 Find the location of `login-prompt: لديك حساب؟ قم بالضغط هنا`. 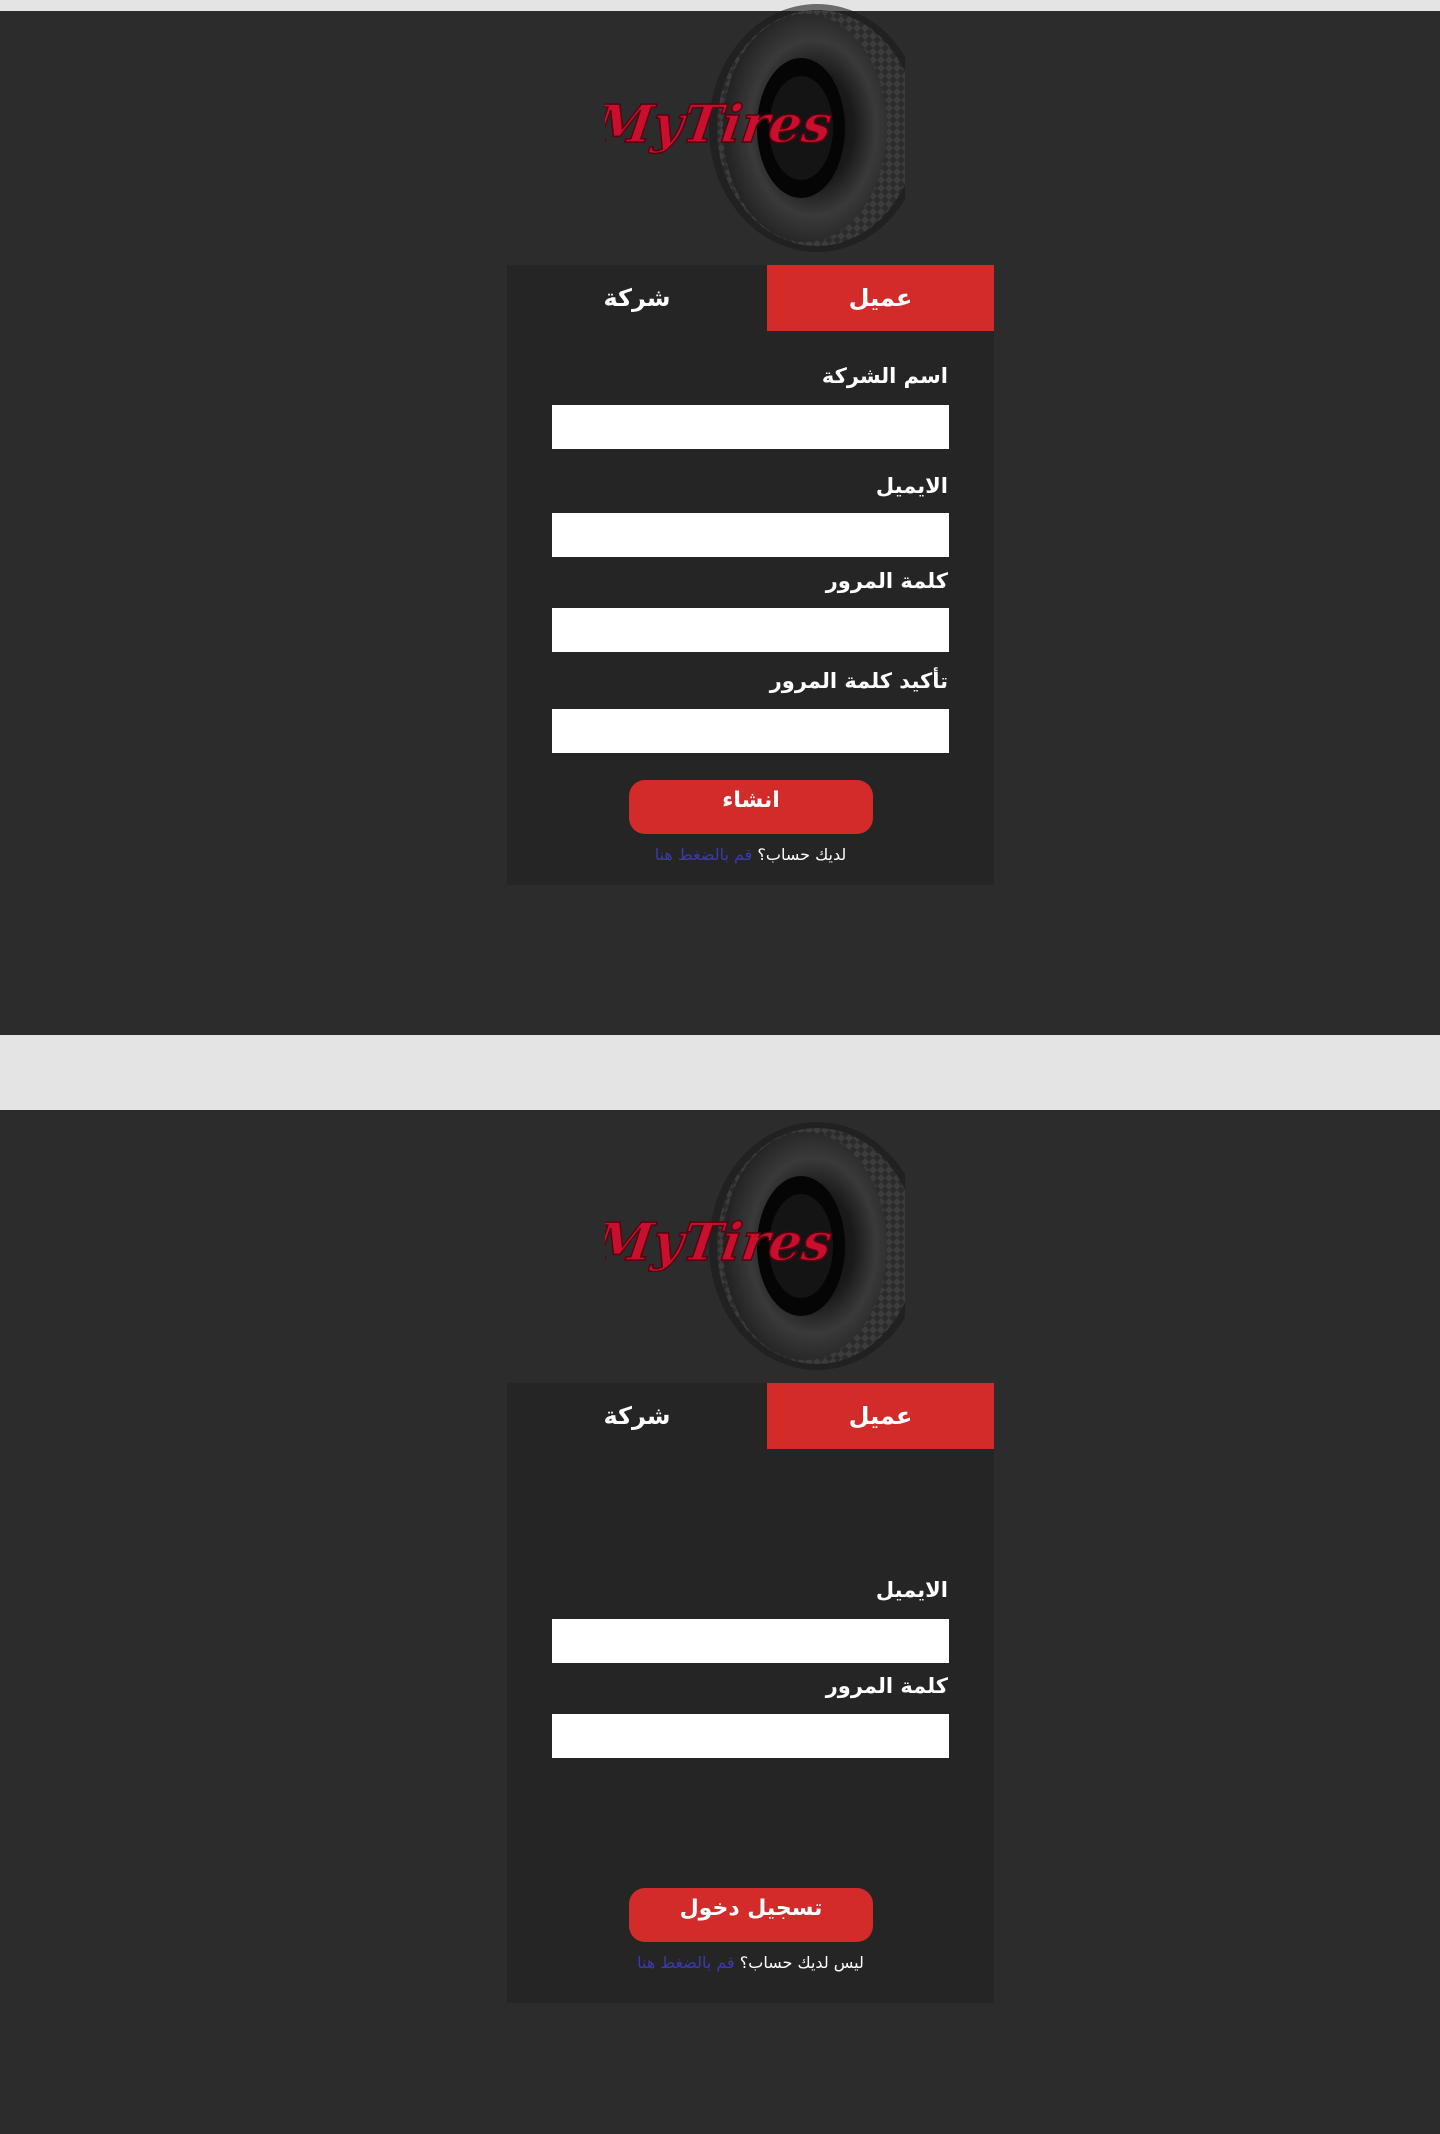

login-prompt: لديك حساب؟ قم بالضغط هنا is located at coordinates (750, 854).